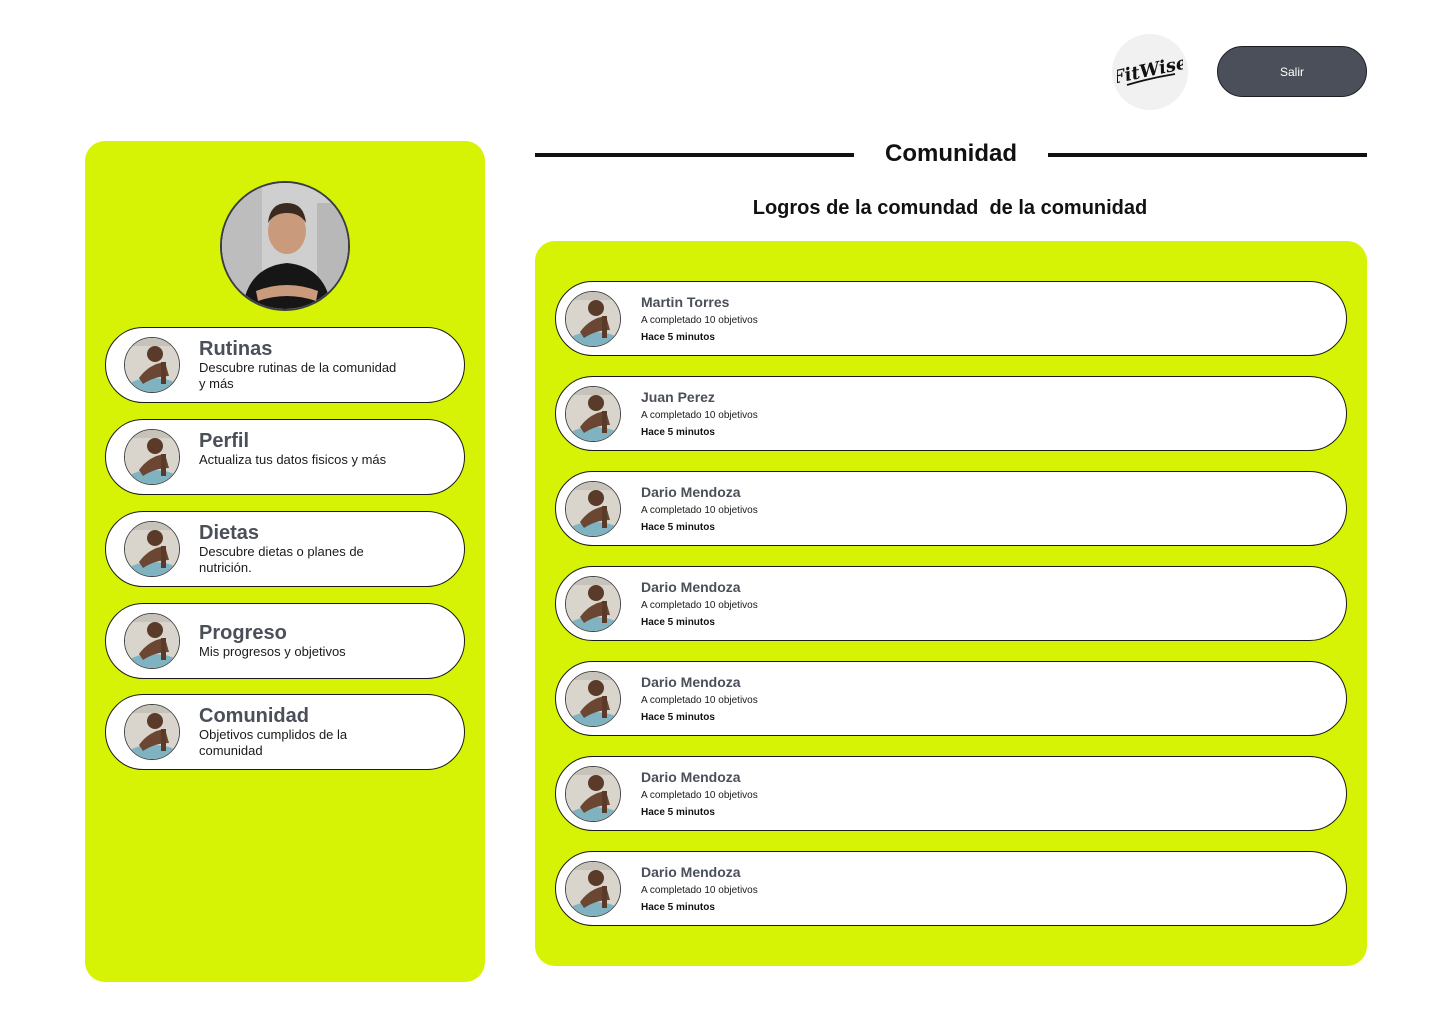 The image size is (1440, 1024). I want to click on sidebar-item-progreso: Progreso Mis progresos y objetivos, so click(285, 641).